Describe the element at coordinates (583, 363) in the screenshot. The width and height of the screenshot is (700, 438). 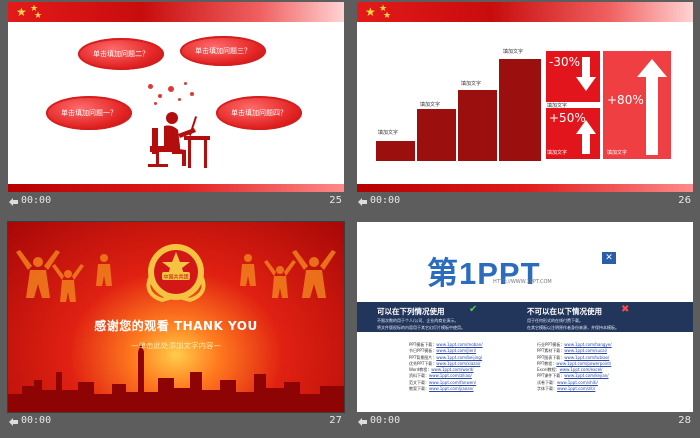
I see `link-url: www.1ppt.com/powerpoint/` at that location.